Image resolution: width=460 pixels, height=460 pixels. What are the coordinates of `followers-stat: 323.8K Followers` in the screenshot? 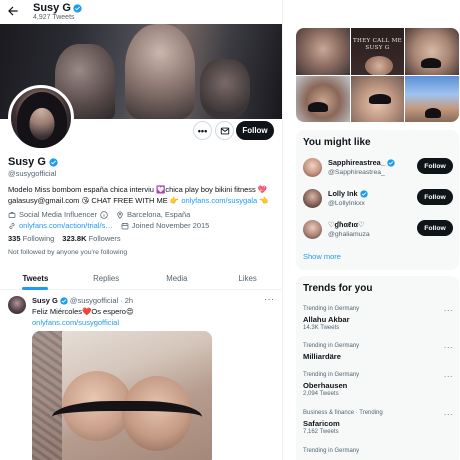 It's located at (91, 238).